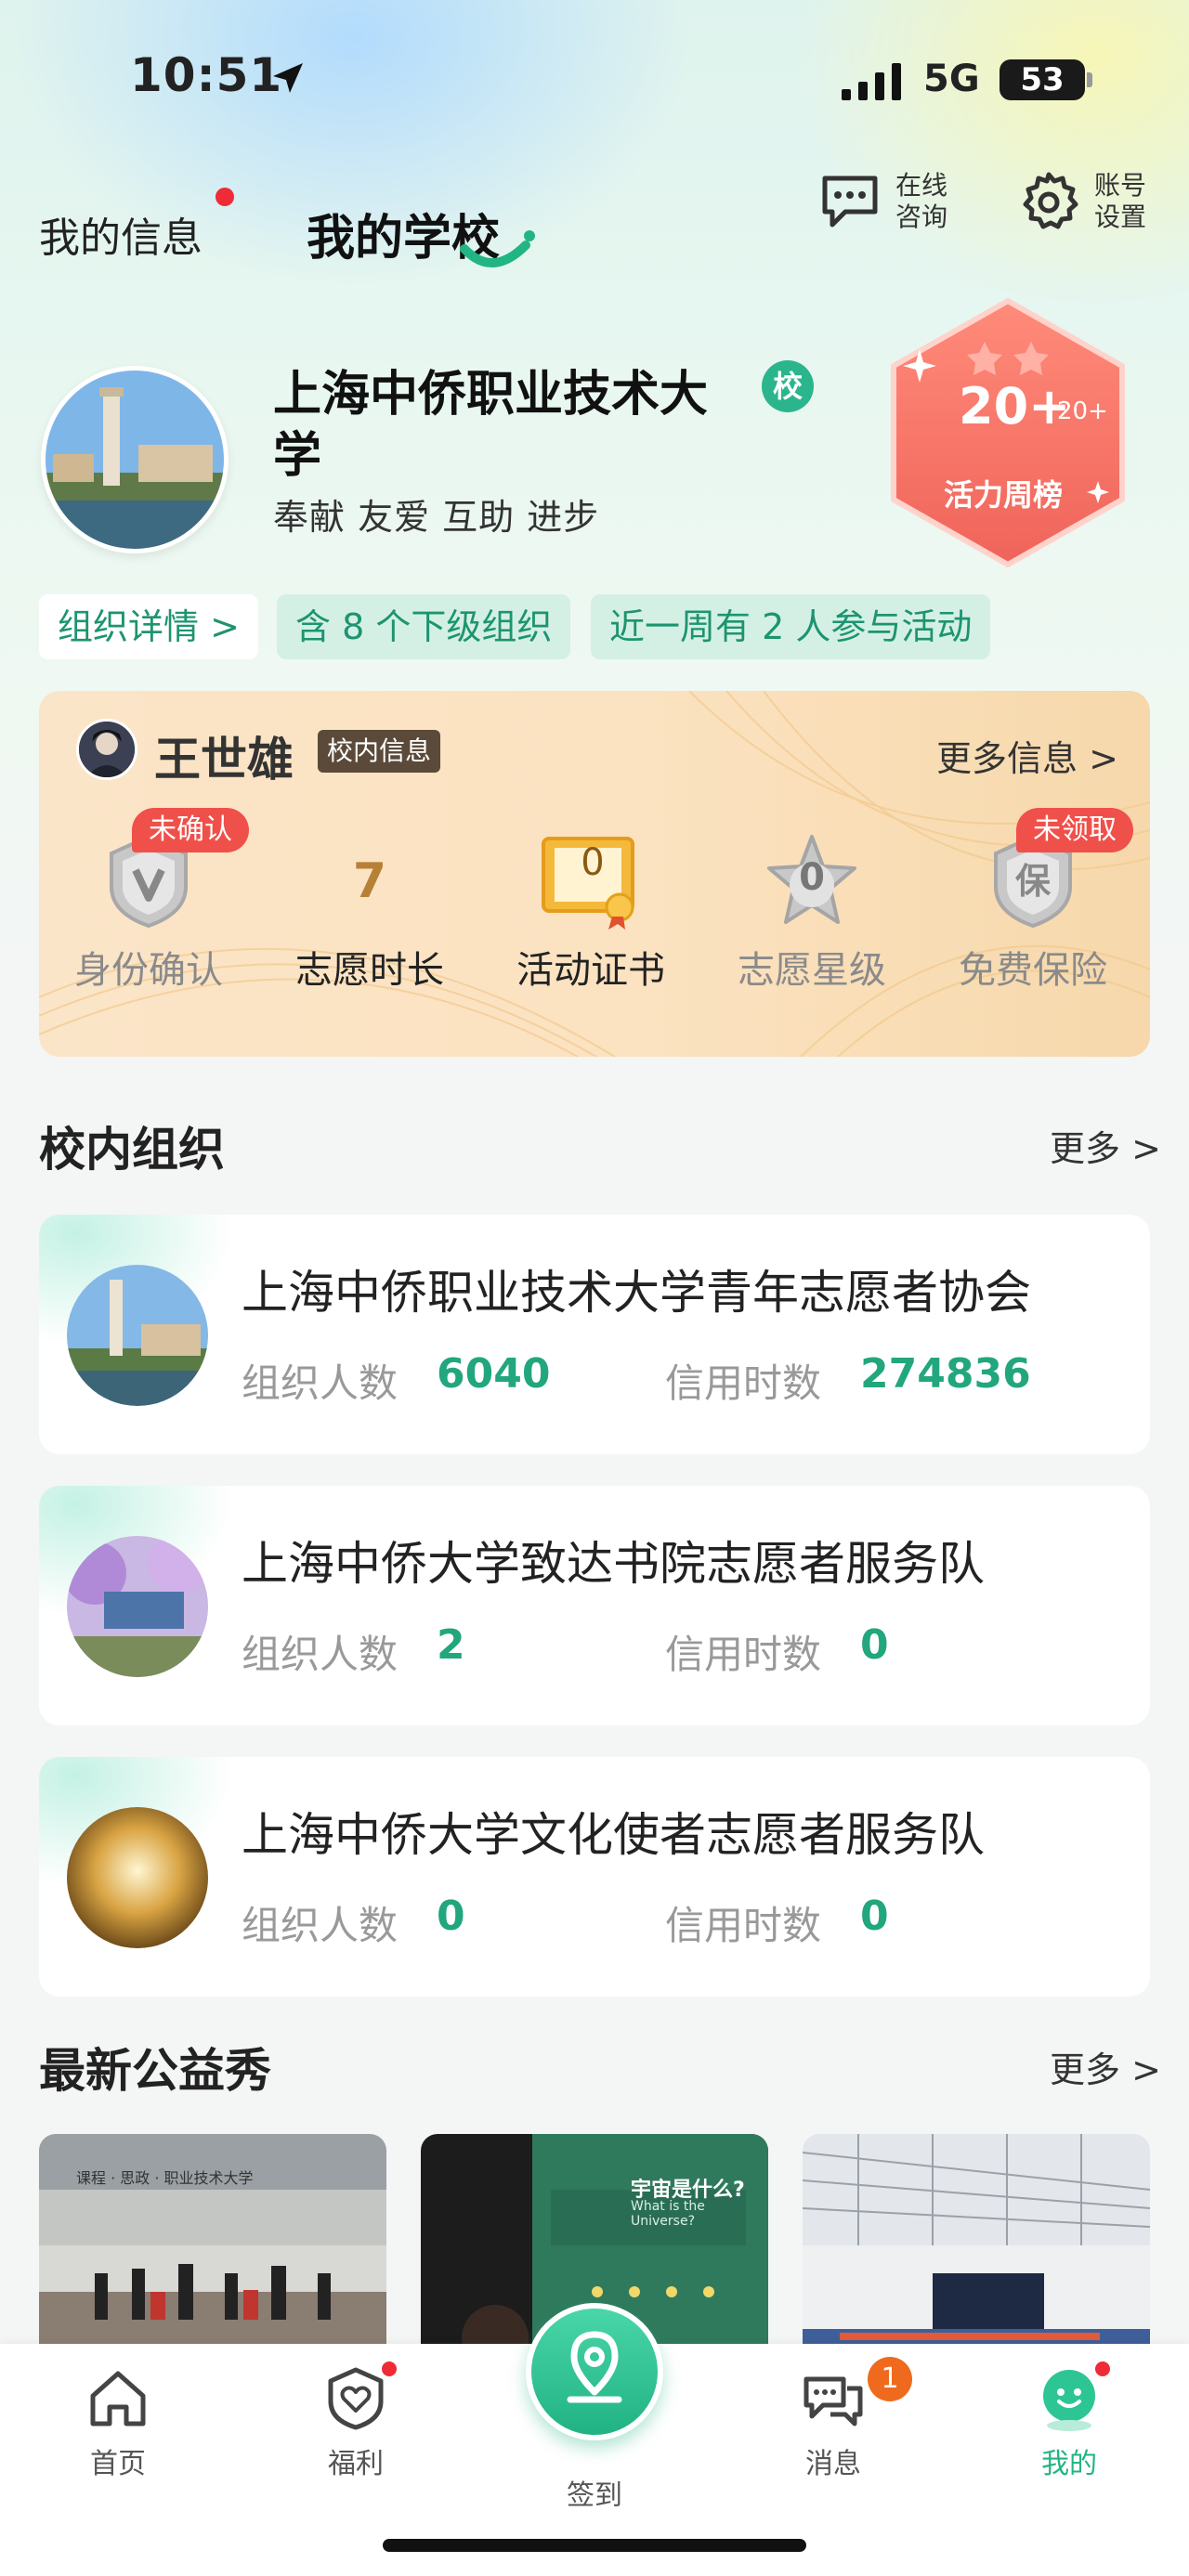 The image size is (1189, 2576). Describe the element at coordinates (165, 2178) in the screenshot. I see `showcase-sign-text: 课程 · 思政 · 职业技术大学` at that location.